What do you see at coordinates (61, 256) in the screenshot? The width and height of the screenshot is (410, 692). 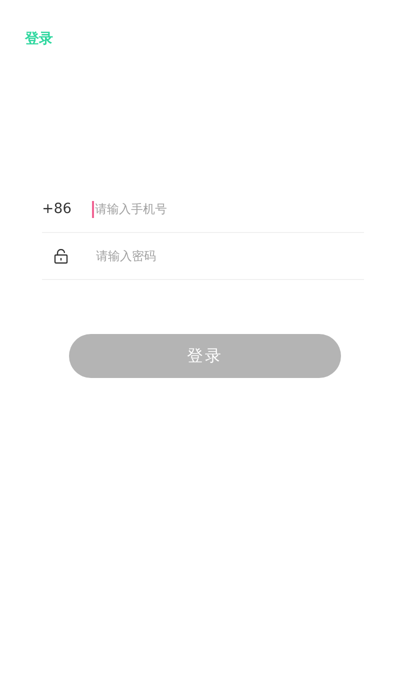 I see `lock-icon` at bounding box center [61, 256].